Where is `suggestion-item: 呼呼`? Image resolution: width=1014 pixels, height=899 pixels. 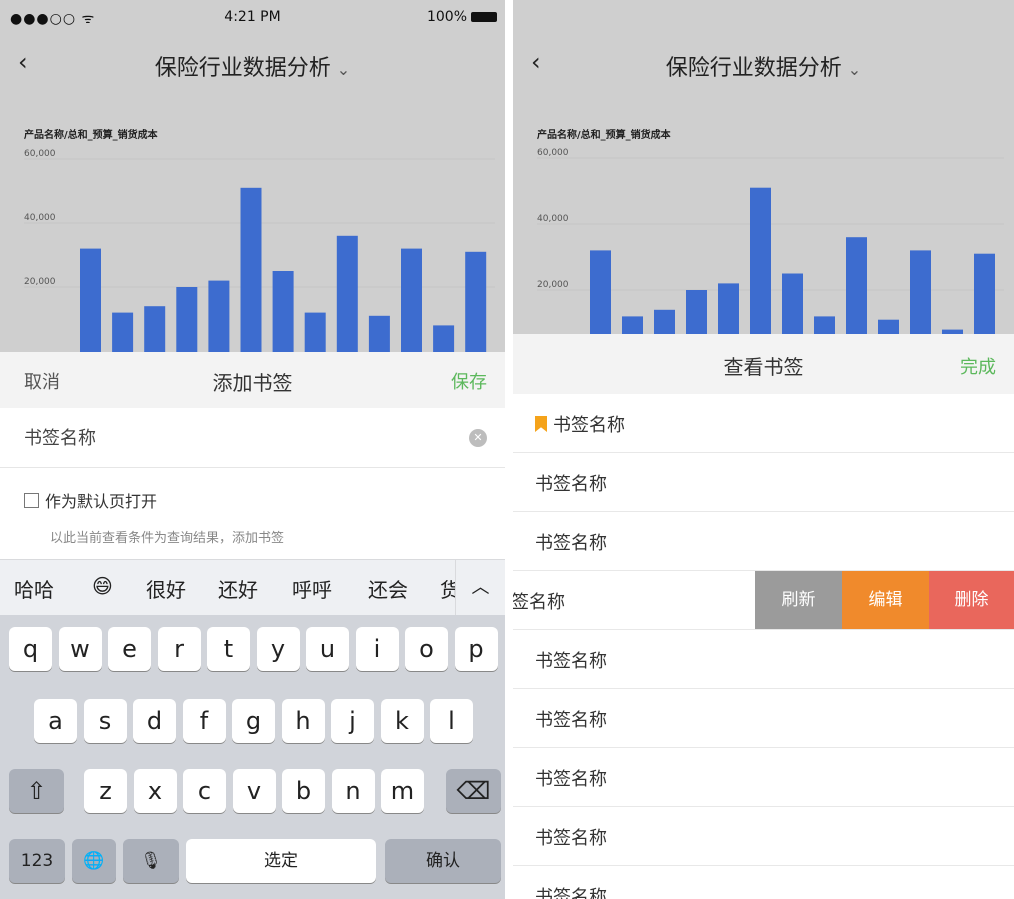 suggestion-item: 呼呼 is located at coordinates (312, 588).